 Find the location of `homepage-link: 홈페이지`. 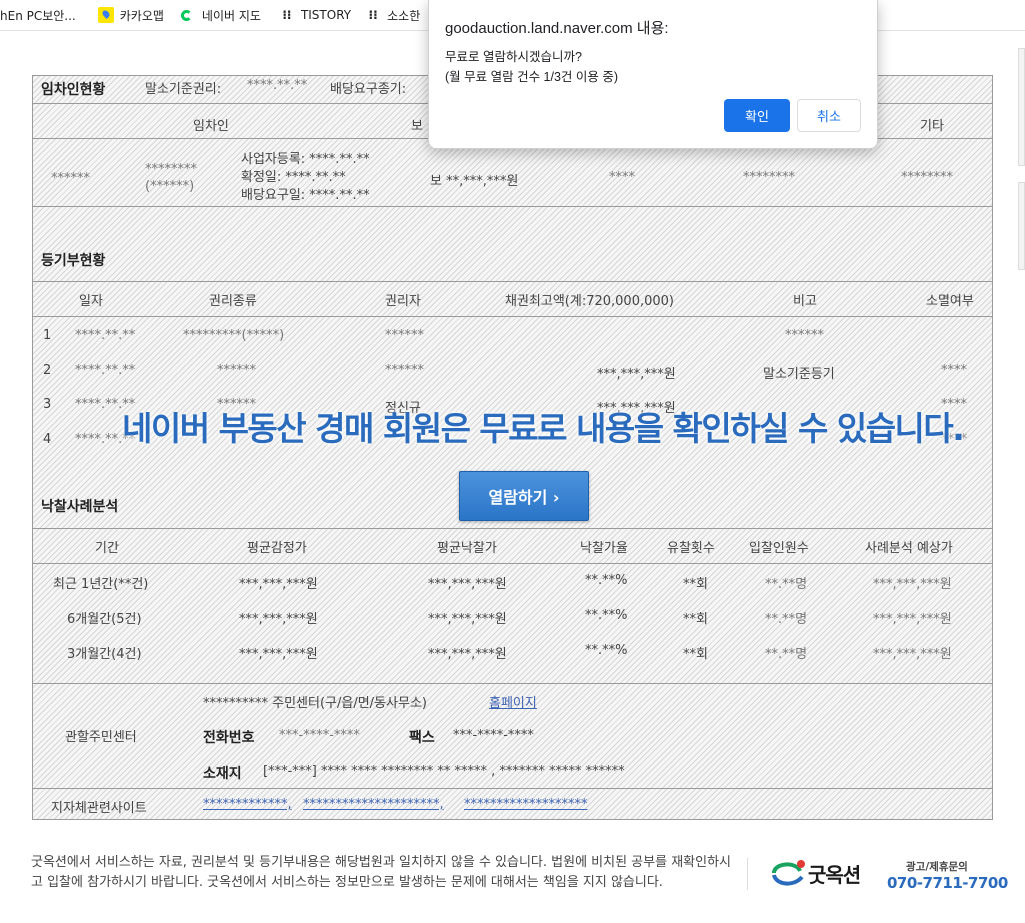

homepage-link: 홈페이지 is located at coordinates (513, 701).